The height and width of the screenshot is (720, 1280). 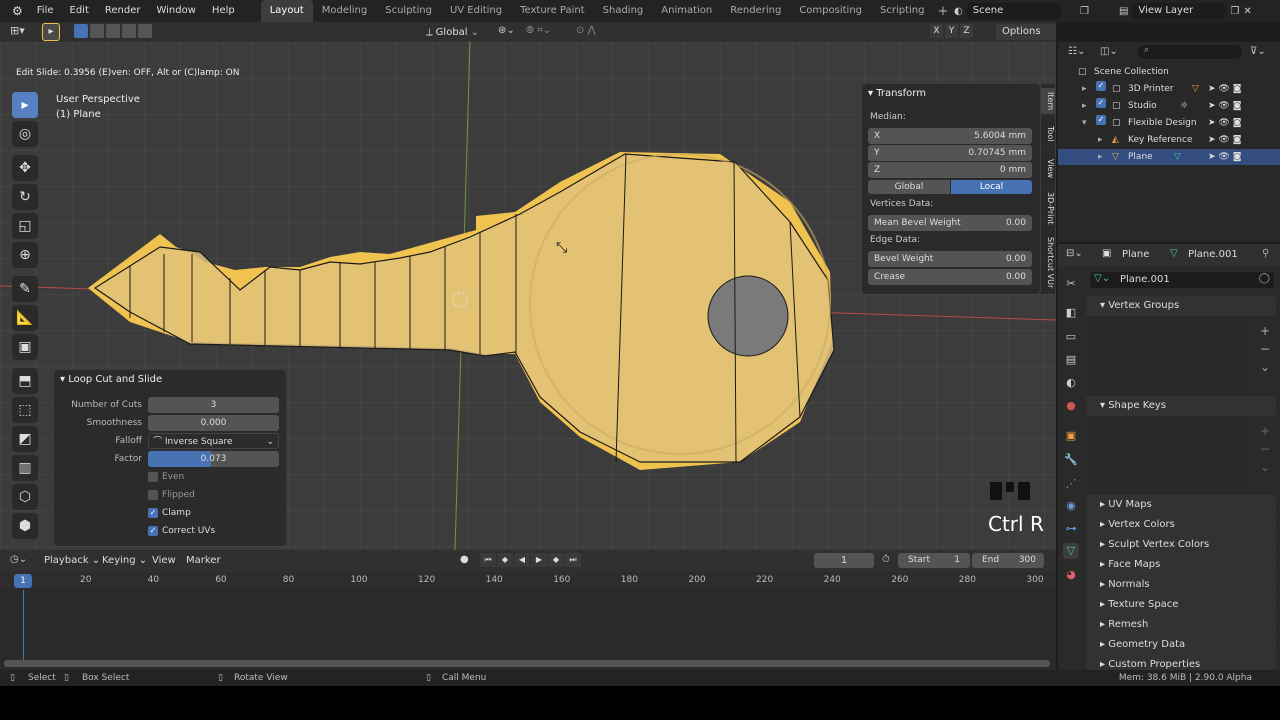 I want to click on bevel-tool-icon: ◩, so click(x=25, y=439).